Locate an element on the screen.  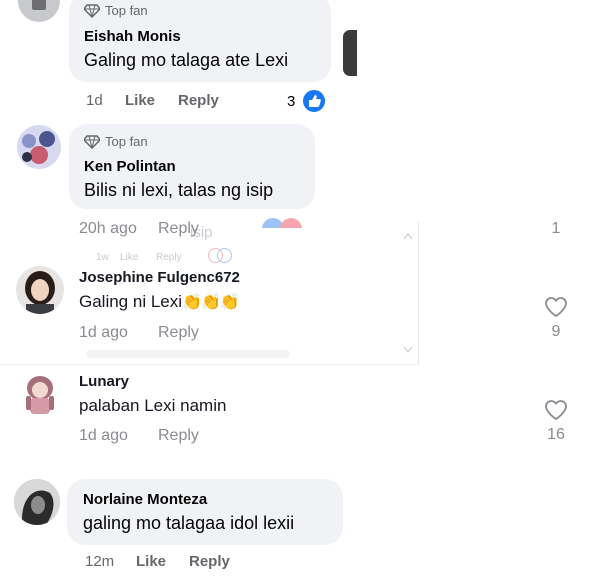
commenter-name: Josephine Fulgenc672 is located at coordinates (159, 277).